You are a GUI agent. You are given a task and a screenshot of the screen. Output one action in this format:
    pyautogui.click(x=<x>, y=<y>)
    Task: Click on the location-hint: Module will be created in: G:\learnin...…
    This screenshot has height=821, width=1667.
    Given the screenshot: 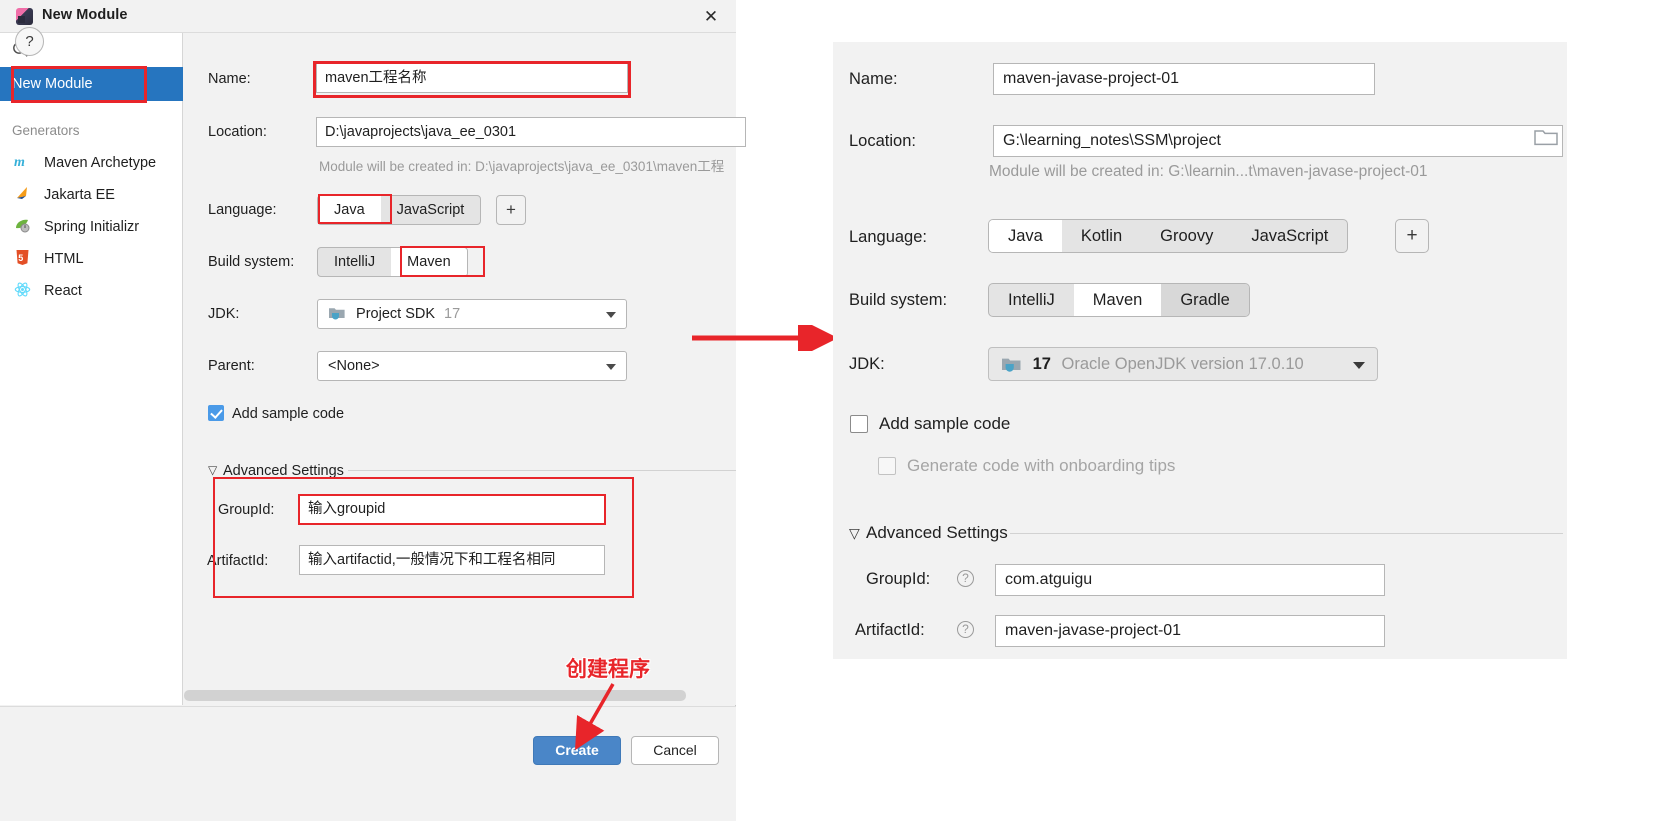 What is the action you would take?
    pyautogui.click(x=1208, y=171)
    